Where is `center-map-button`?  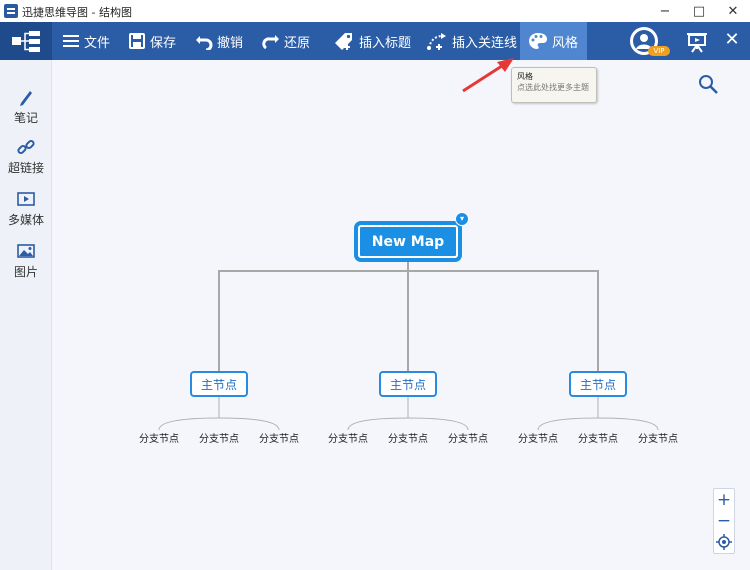
center-map-button is located at coordinates (724, 542).